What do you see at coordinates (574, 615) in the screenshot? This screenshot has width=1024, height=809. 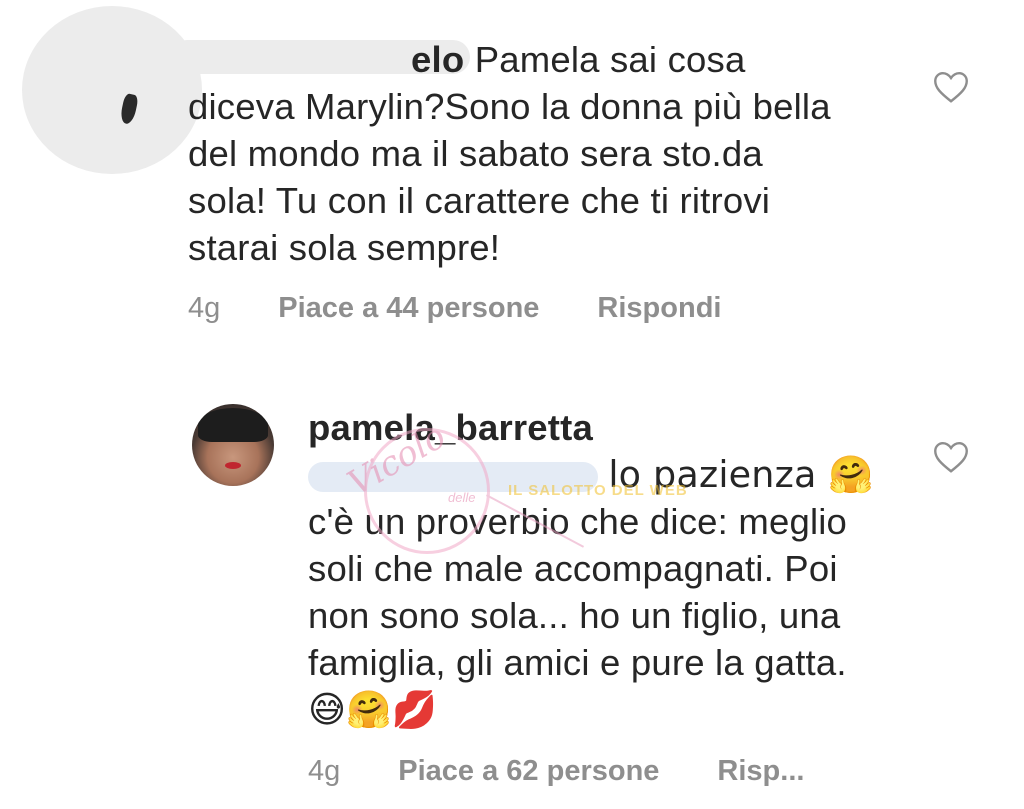 I see `comment-2-line-4: non sono sola... ho un figlio, una` at bounding box center [574, 615].